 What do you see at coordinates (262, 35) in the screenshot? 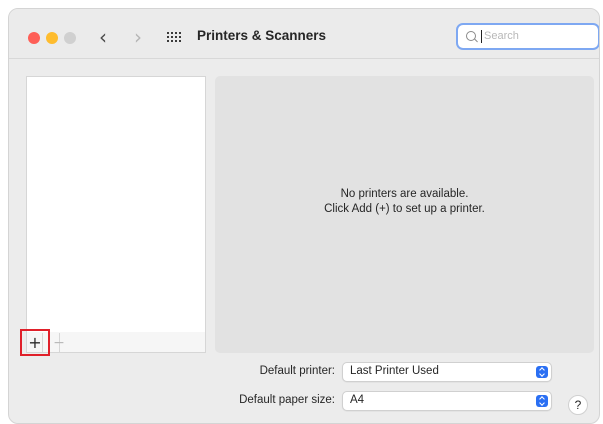
I see `window-title: Printers & Scanners` at bounding box center [262, 35].